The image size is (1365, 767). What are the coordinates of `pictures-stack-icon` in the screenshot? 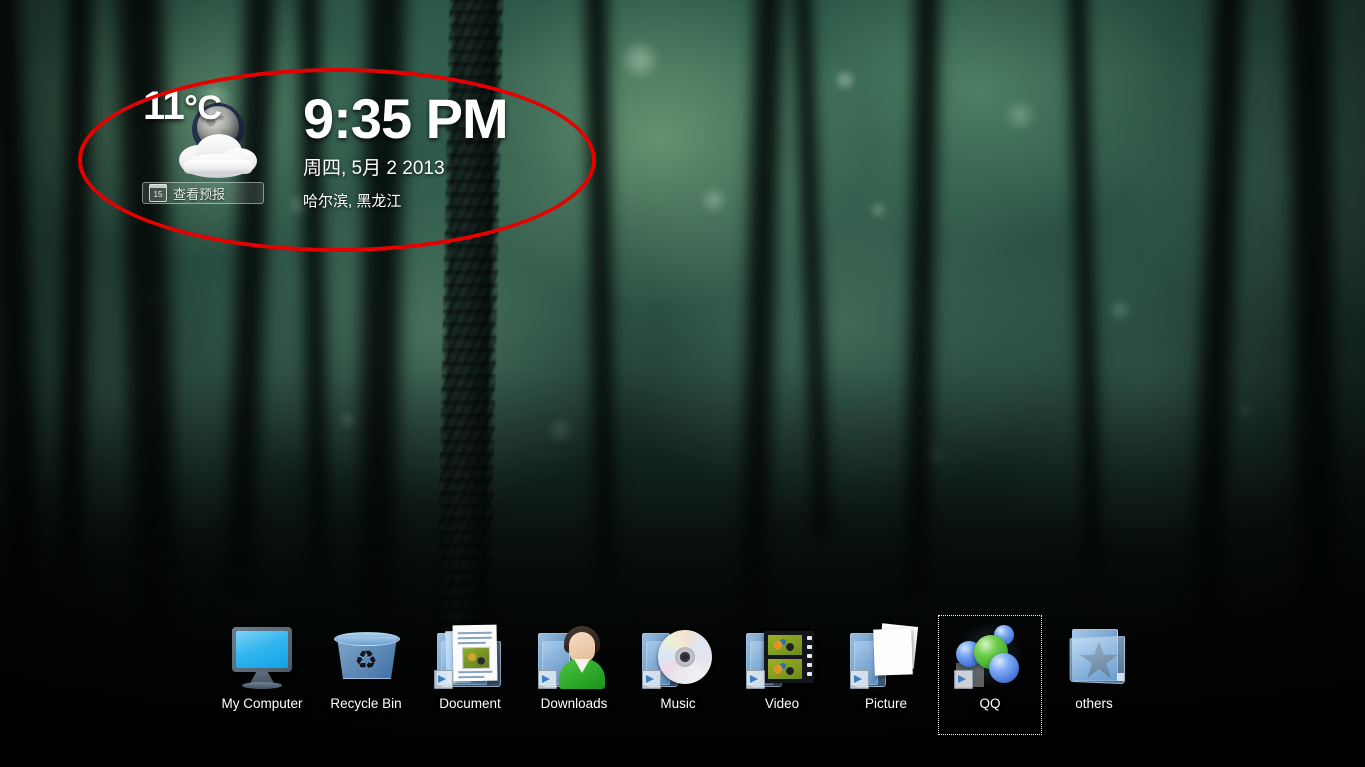 It's located at (886, 655).